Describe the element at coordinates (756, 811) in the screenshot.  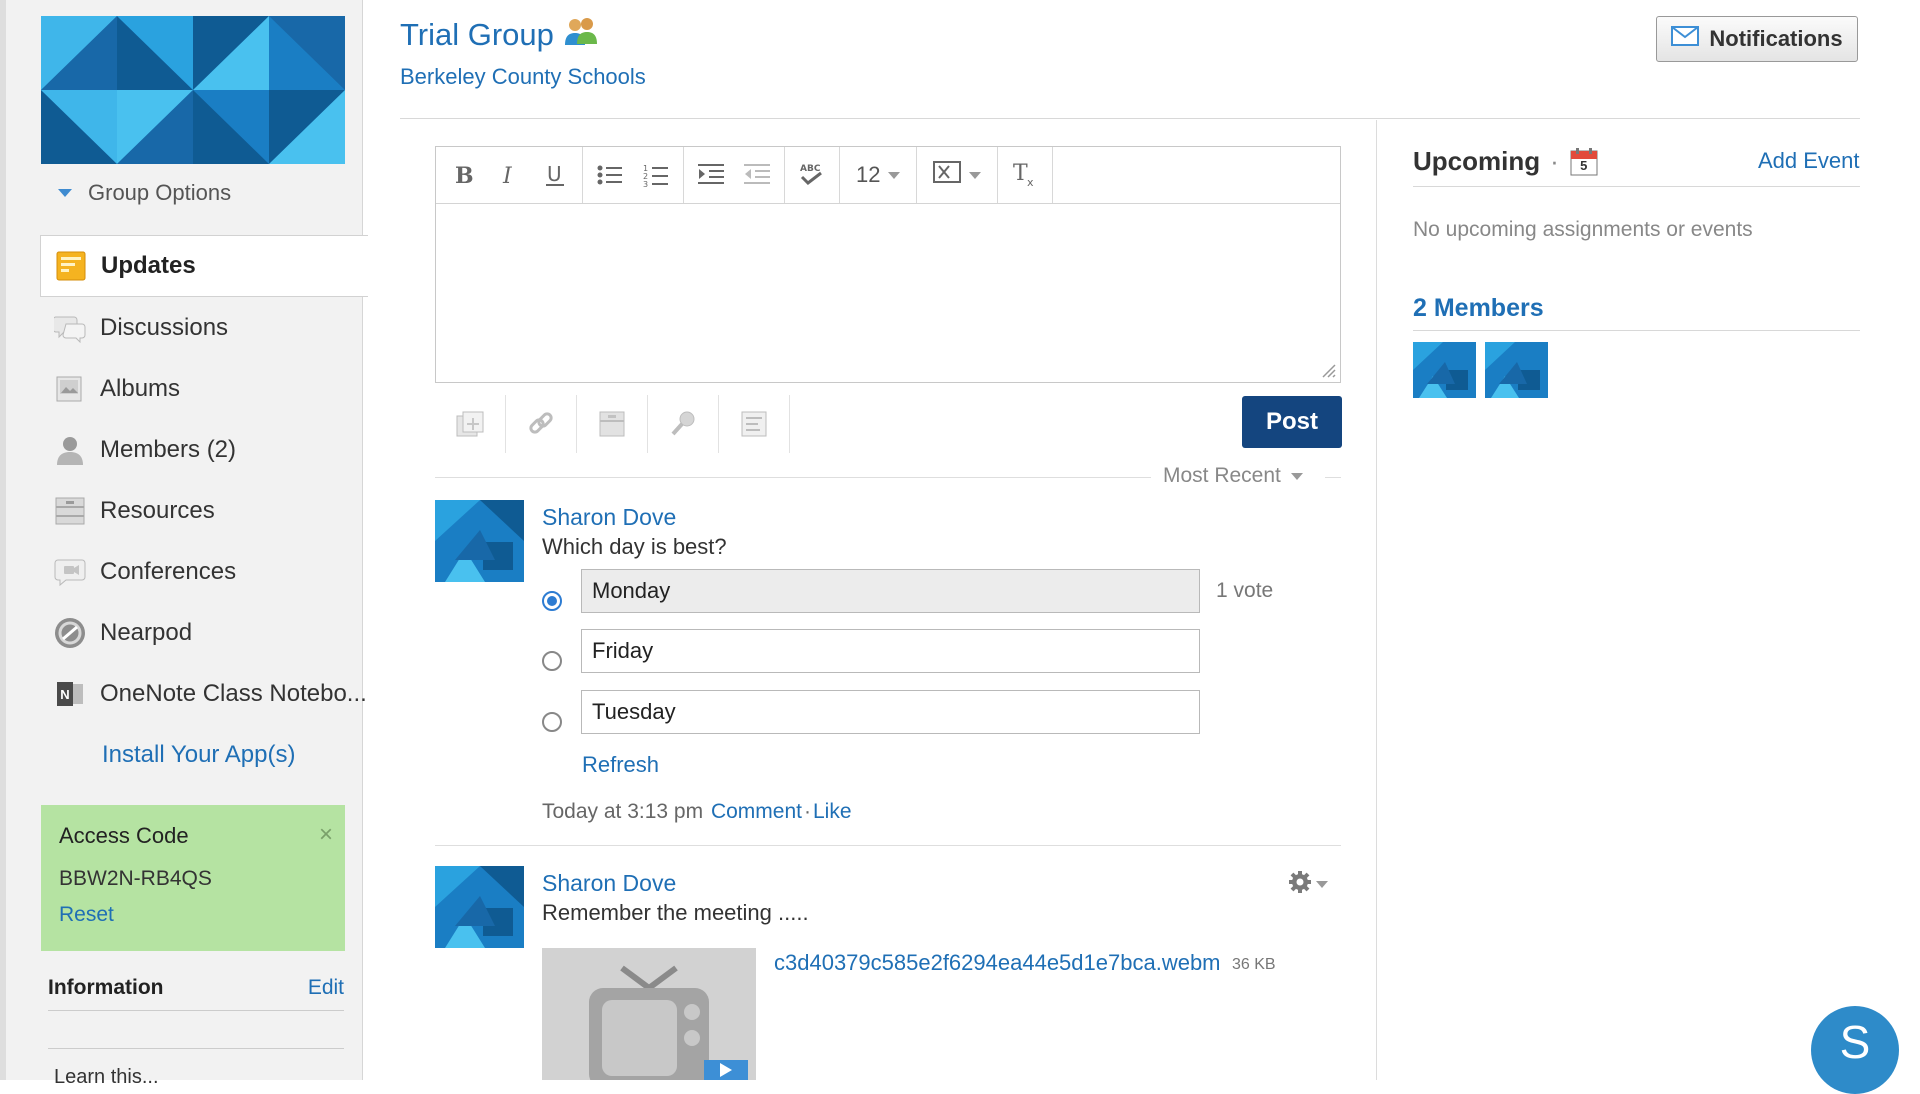
I see `comment-link: Comment` at that location.